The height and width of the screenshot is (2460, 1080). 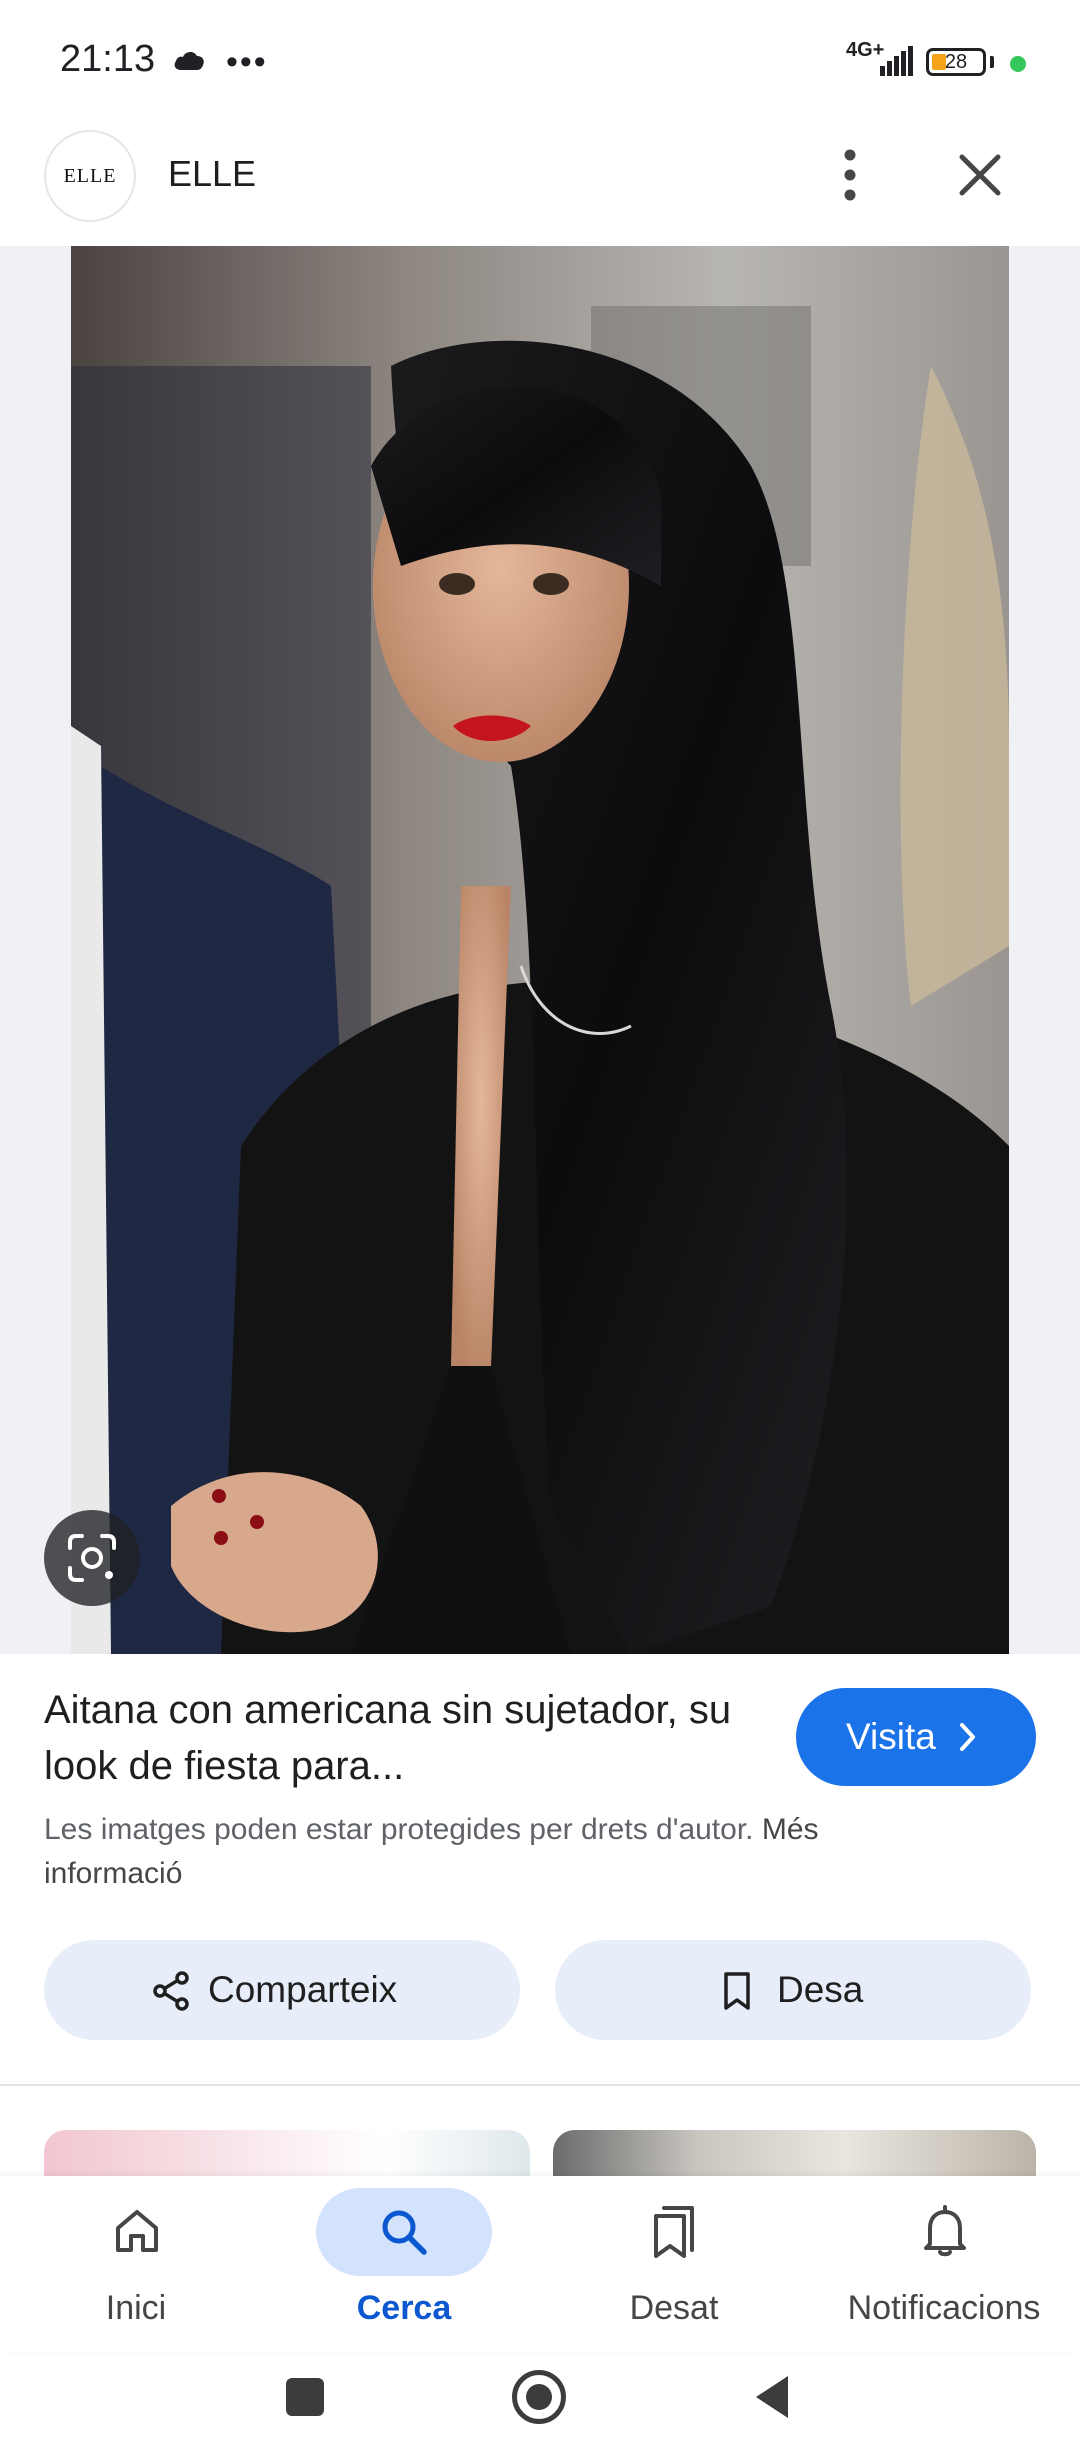 What do you see at coordinates (674, 2308) in the screenshot?
I see `nav-label-saved: Desat` at bounding box center [674, 2308].